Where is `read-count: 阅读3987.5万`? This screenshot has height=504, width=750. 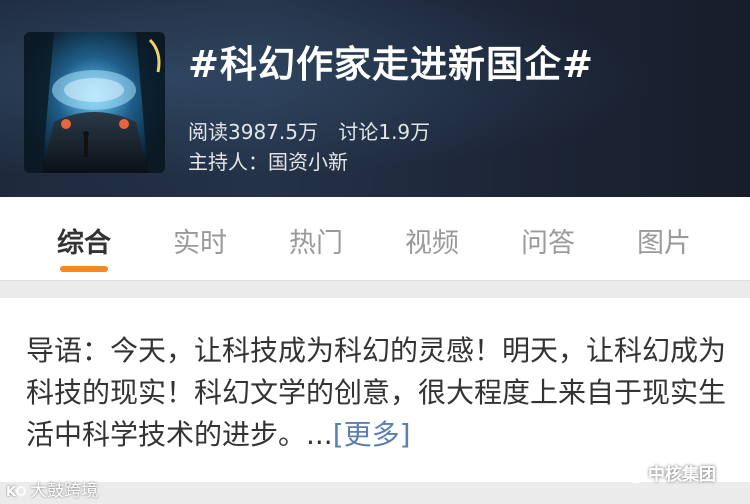
read-count: 阅读3987.5万 is located at coordinates (253, 132).